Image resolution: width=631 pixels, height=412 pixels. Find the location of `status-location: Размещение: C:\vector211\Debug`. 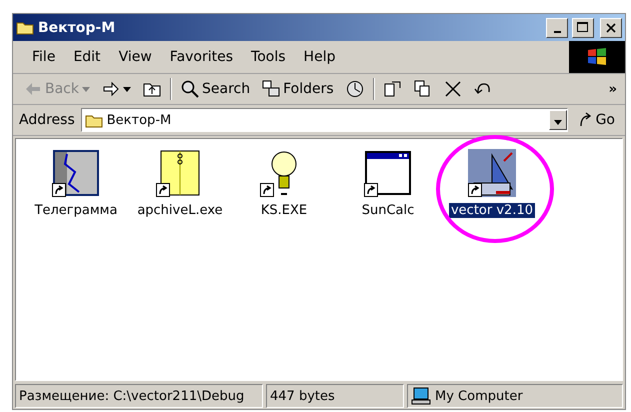

status-location: Размещение: C:\vector211\Debug is located at coordinates (139, 396).